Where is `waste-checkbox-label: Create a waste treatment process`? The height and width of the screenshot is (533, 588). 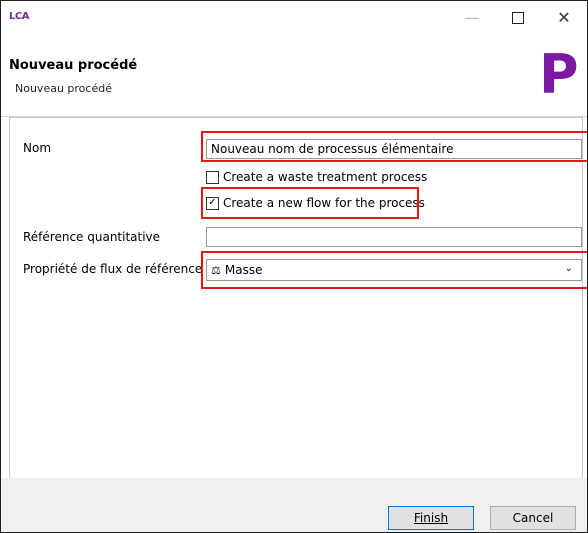 waste-checkbox-label: Create a waste treatment process is located at coordinates (325, 177).